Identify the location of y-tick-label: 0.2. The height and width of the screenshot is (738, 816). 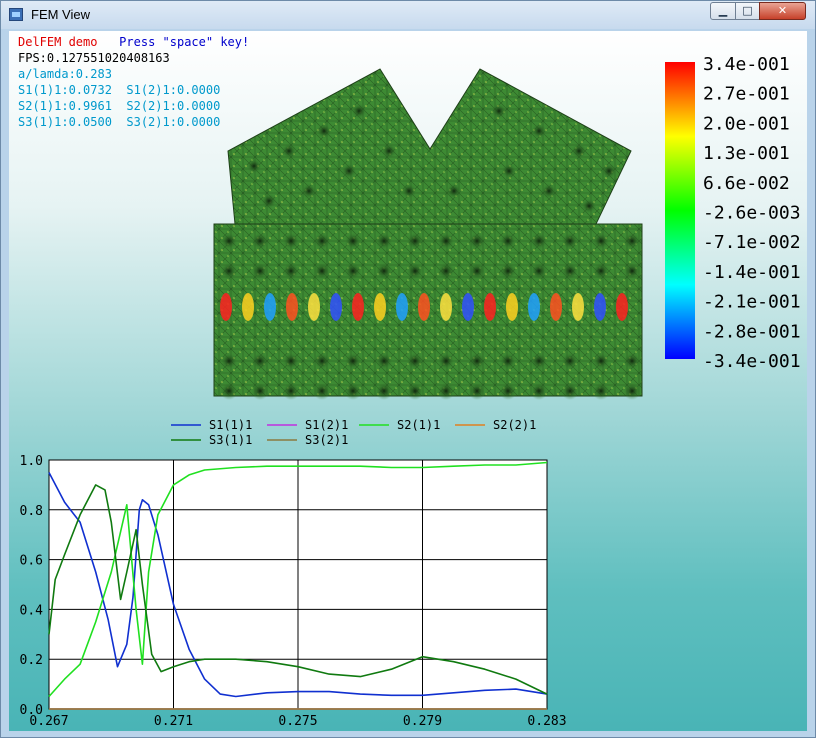
(31, 660).